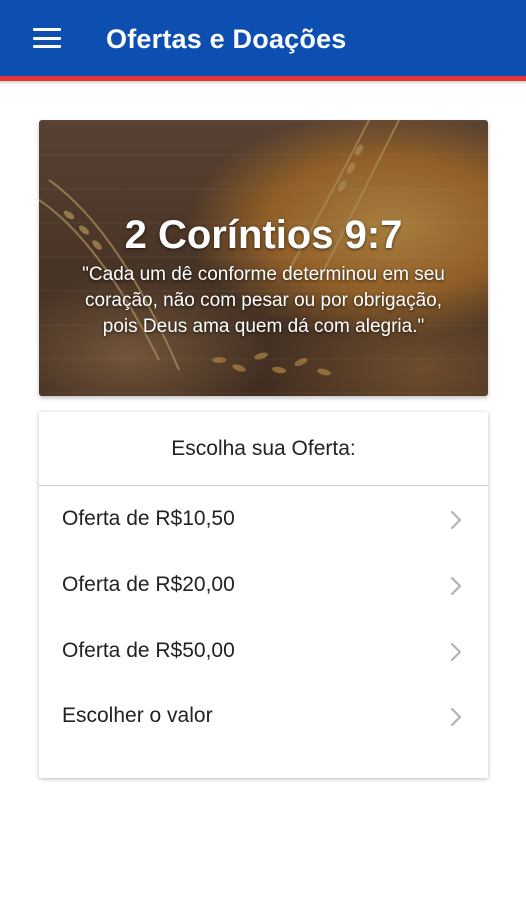 The image size is (526, 900). Describe the element at coordinates (263, 83) in the screenshot. I see `app-bar-shadow` at that location.